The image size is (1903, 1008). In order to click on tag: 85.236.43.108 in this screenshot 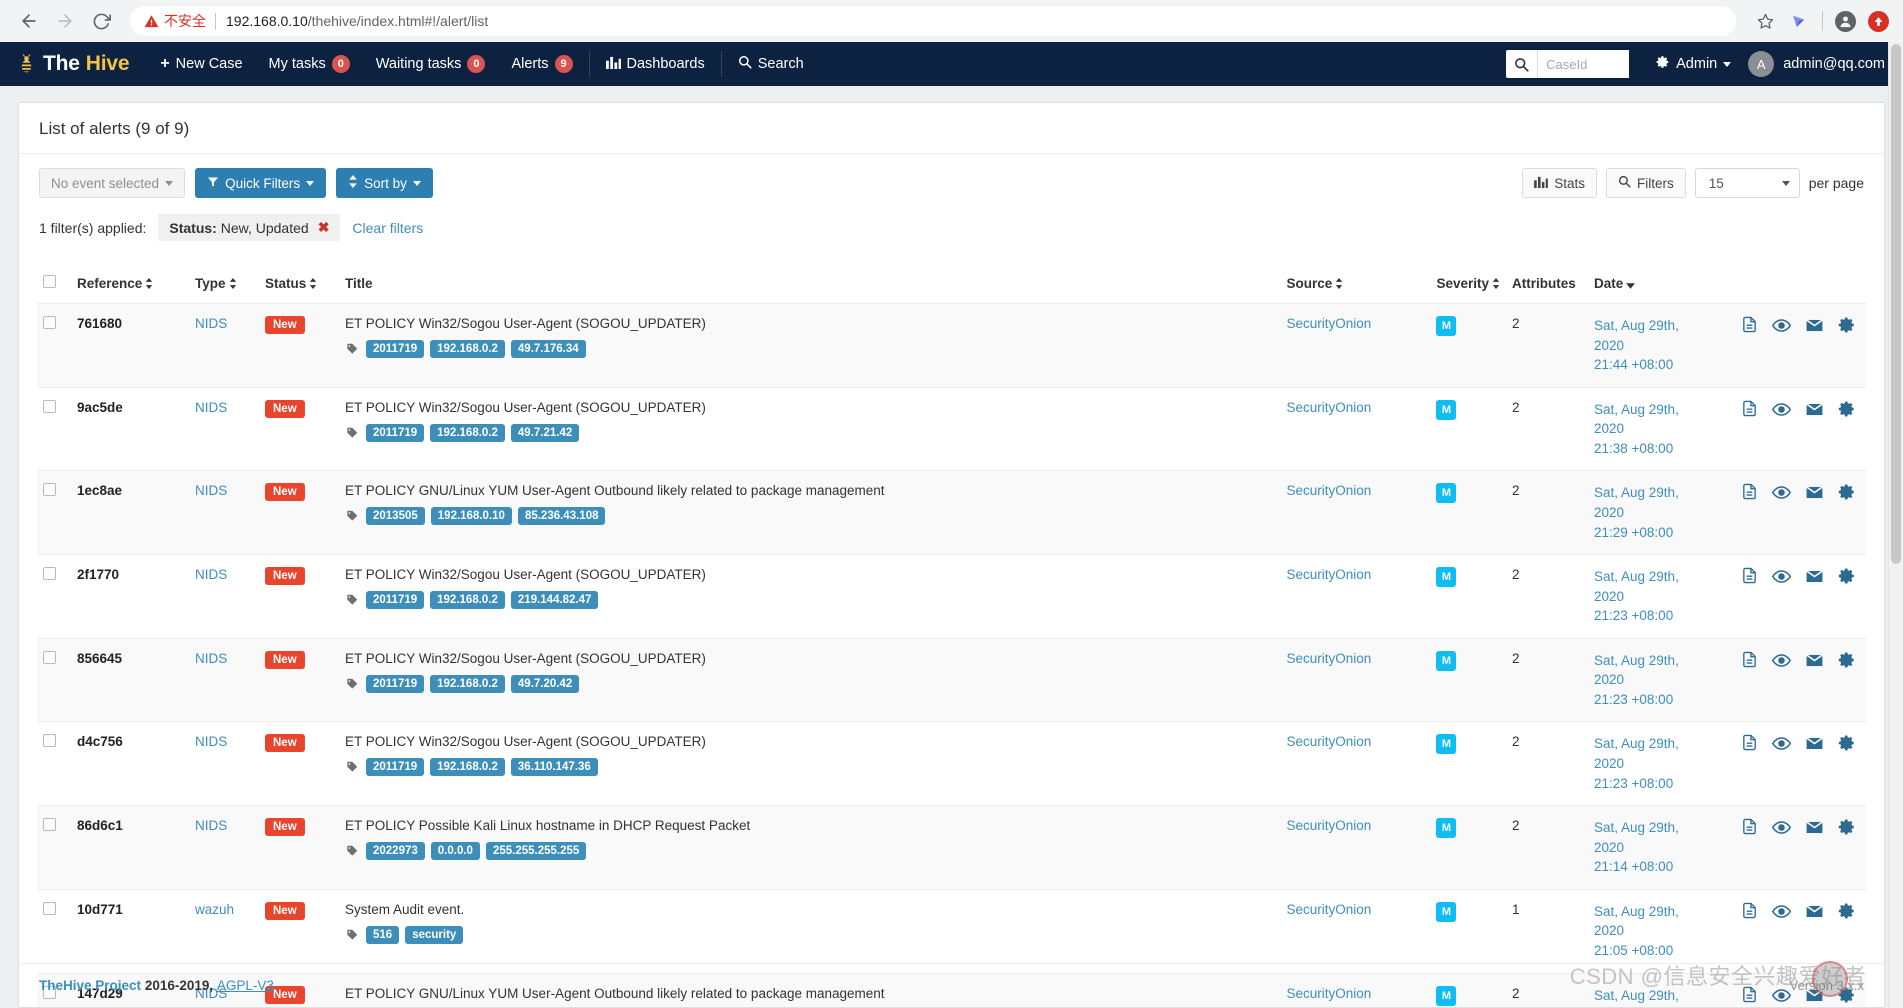, I will do `click(561, 516)`.